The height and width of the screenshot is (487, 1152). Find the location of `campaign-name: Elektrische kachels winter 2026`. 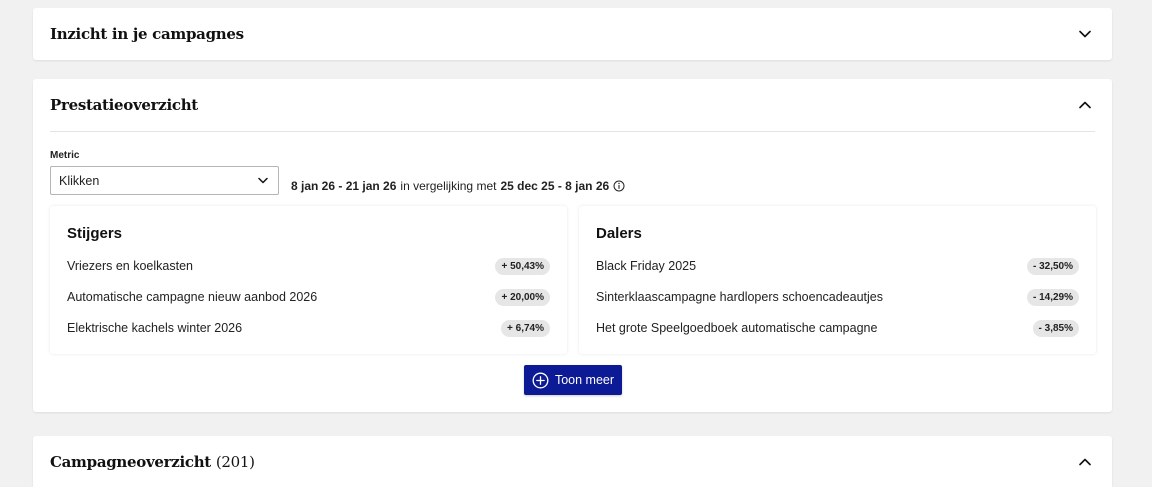

campaign-name: Elektrische kachels winter 2026 is located at coordinates (155, 328).